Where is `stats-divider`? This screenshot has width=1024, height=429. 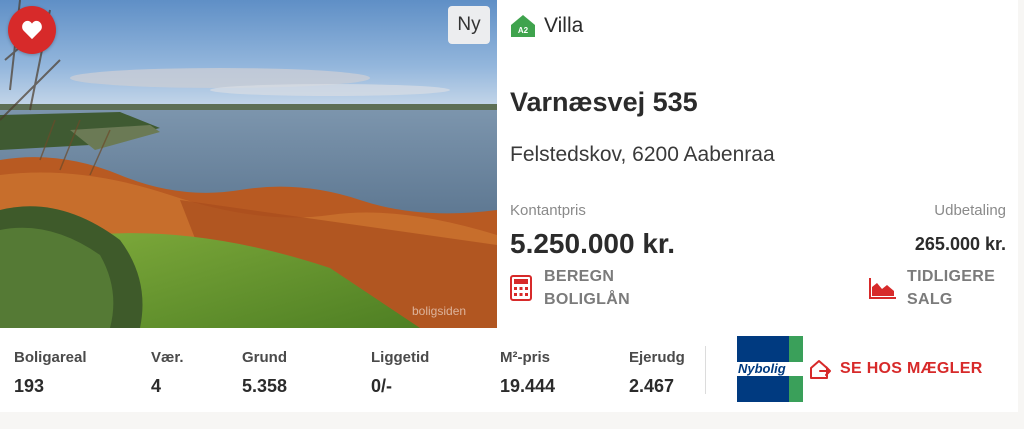
stats-divider is located at coordinates (705, 370).